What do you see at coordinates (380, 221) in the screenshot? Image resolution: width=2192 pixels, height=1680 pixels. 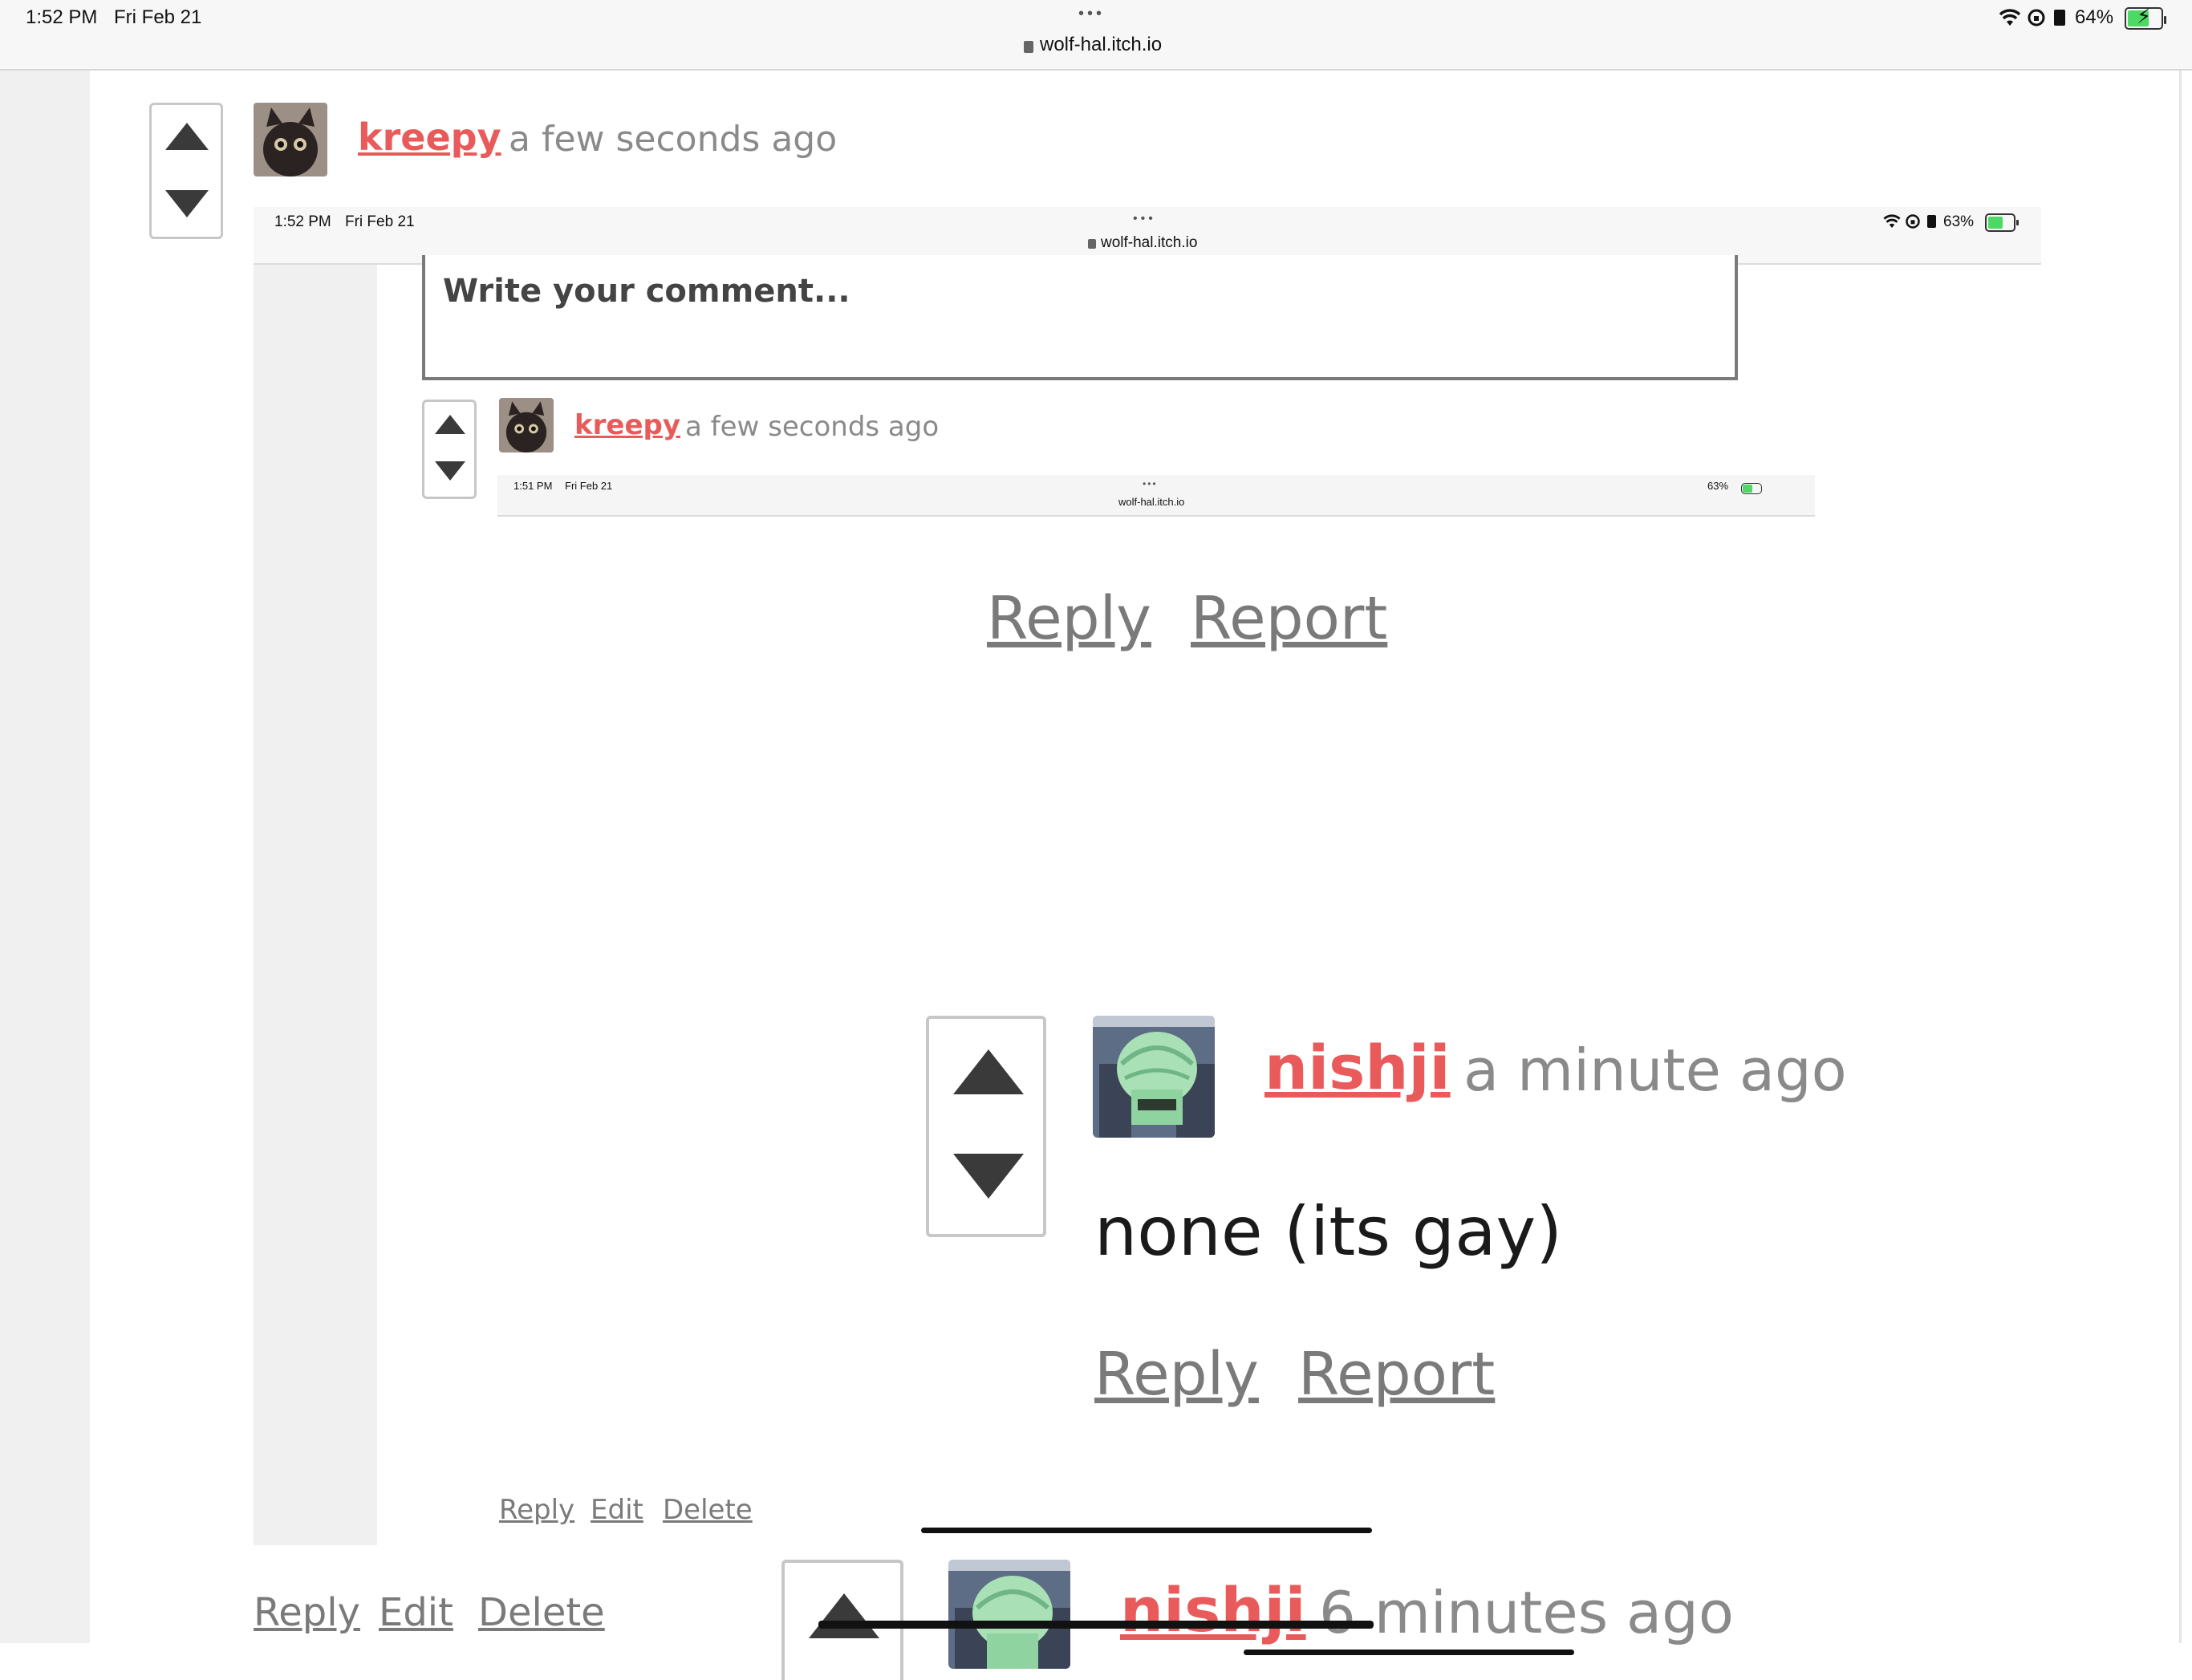 I see `embedded-date: Fri Feb 21` at bounding box center [380, 221].